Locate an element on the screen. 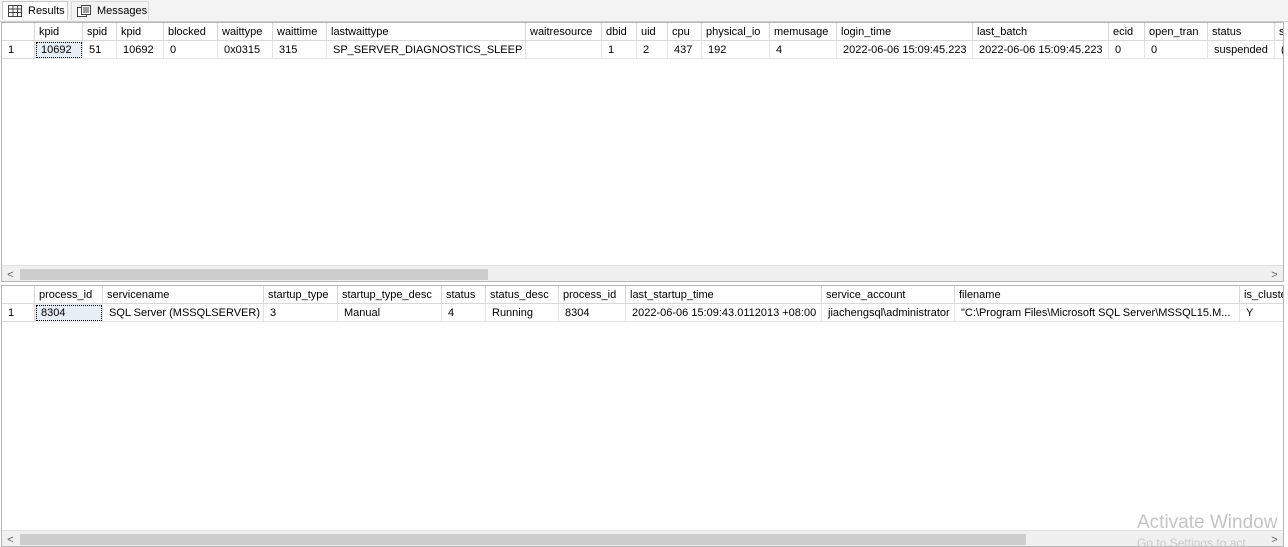  column-header: last_batch is located at coordinates (1041, 32).